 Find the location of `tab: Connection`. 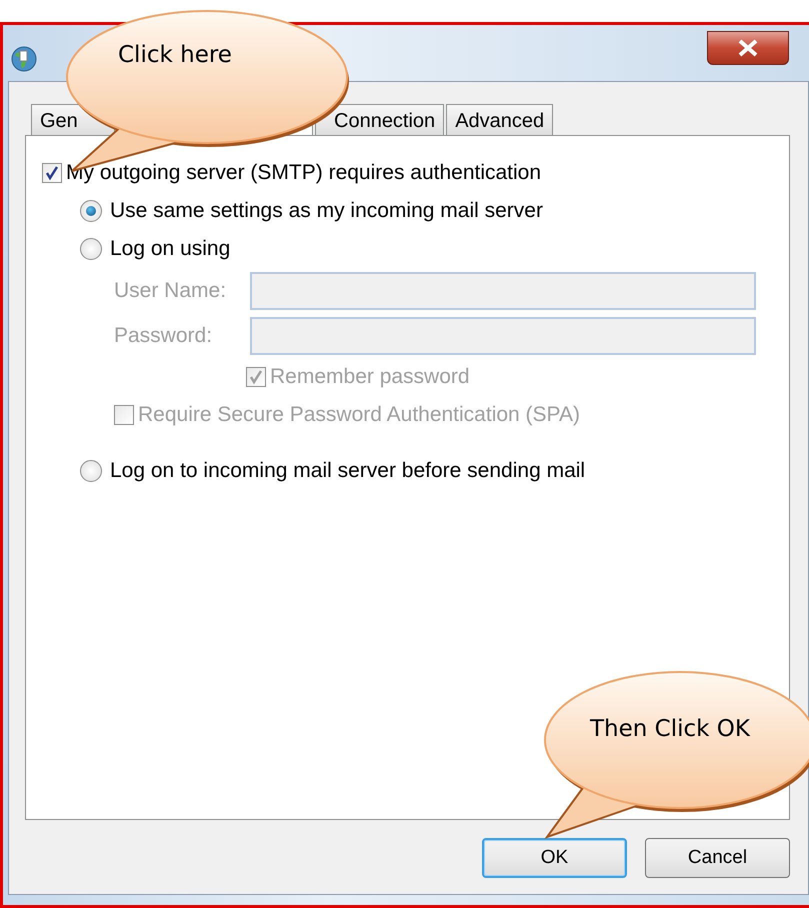

tab: Connection is located at coordinates (379, 119).